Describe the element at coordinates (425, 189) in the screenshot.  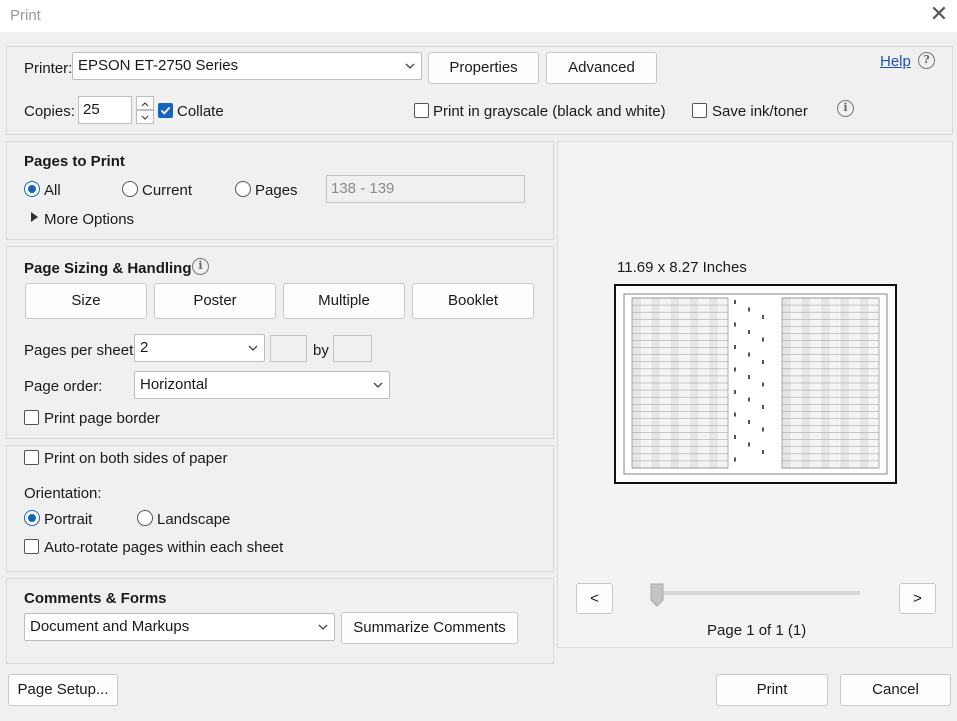
I see `pages-range-input: 138 - 139` at that location.